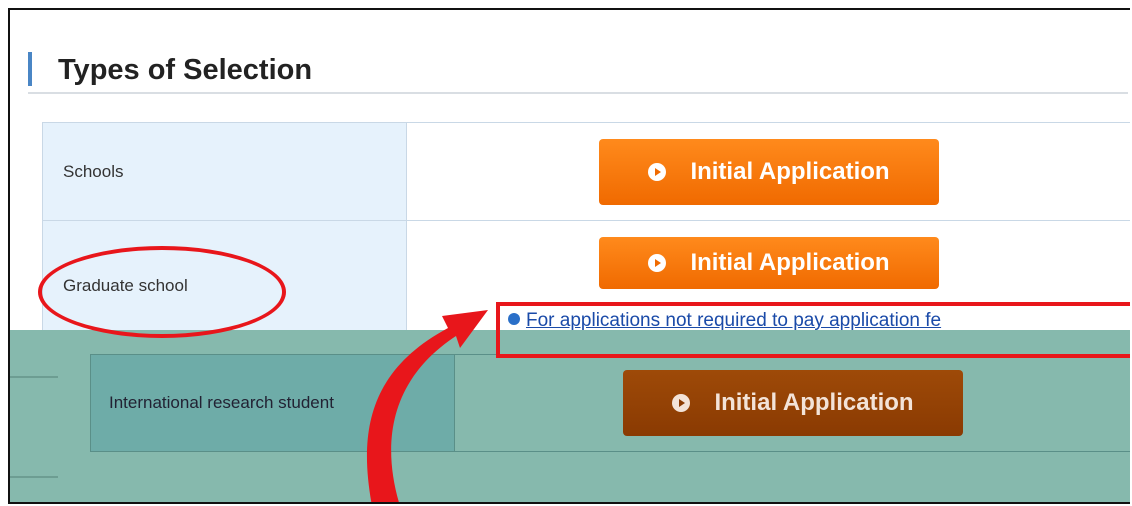 This screenshot has height=506, width=1132. Describe the element at coordinates (427, 406) in the screenshot. I see `curved-arrow-icon` at that location.